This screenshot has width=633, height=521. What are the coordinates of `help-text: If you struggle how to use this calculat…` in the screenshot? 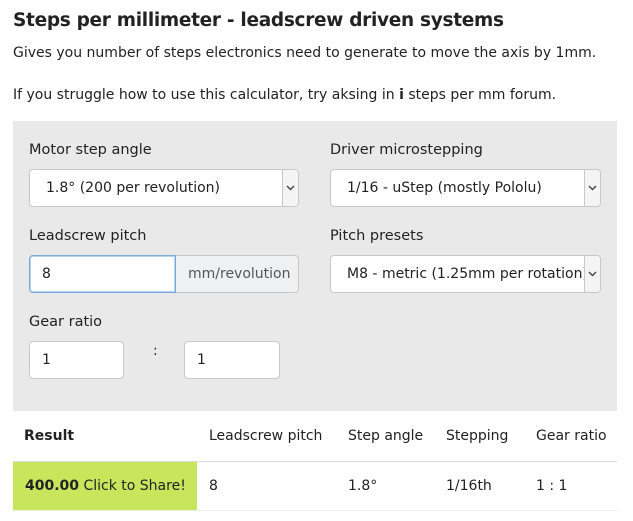 It's located at (316, 100).